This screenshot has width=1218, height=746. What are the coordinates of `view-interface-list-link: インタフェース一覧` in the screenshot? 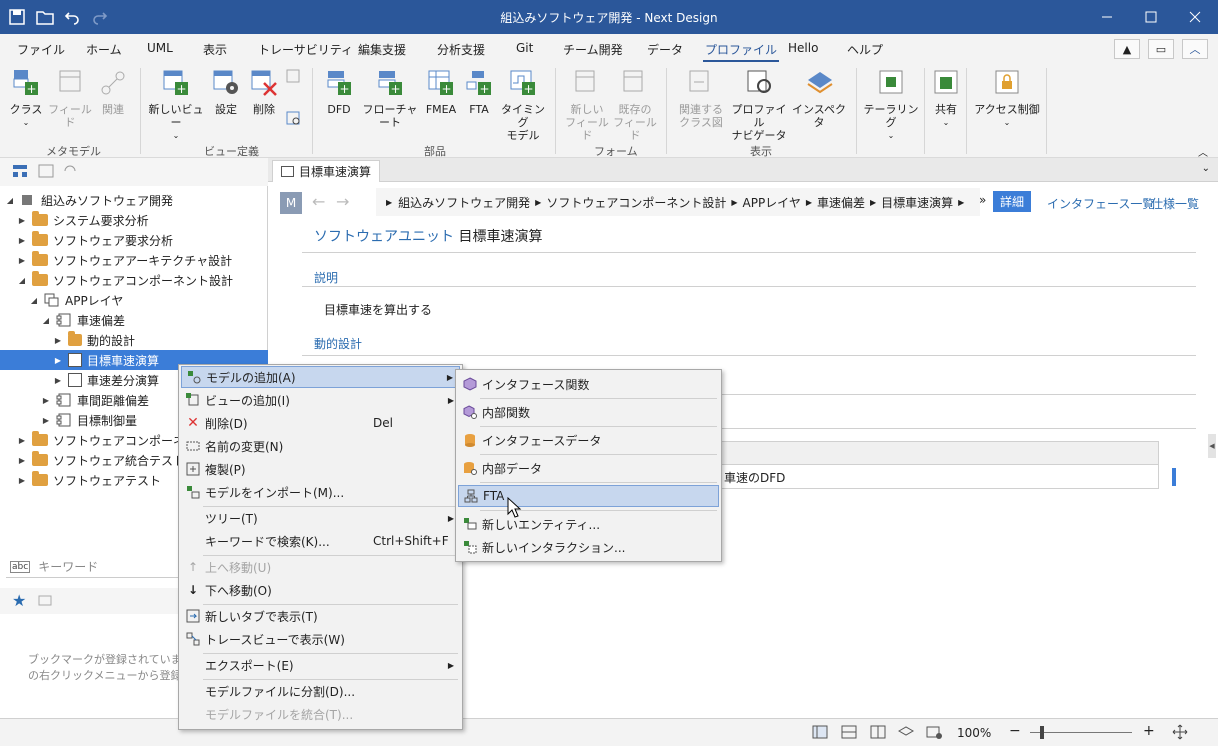 It's located at (1100, 203).